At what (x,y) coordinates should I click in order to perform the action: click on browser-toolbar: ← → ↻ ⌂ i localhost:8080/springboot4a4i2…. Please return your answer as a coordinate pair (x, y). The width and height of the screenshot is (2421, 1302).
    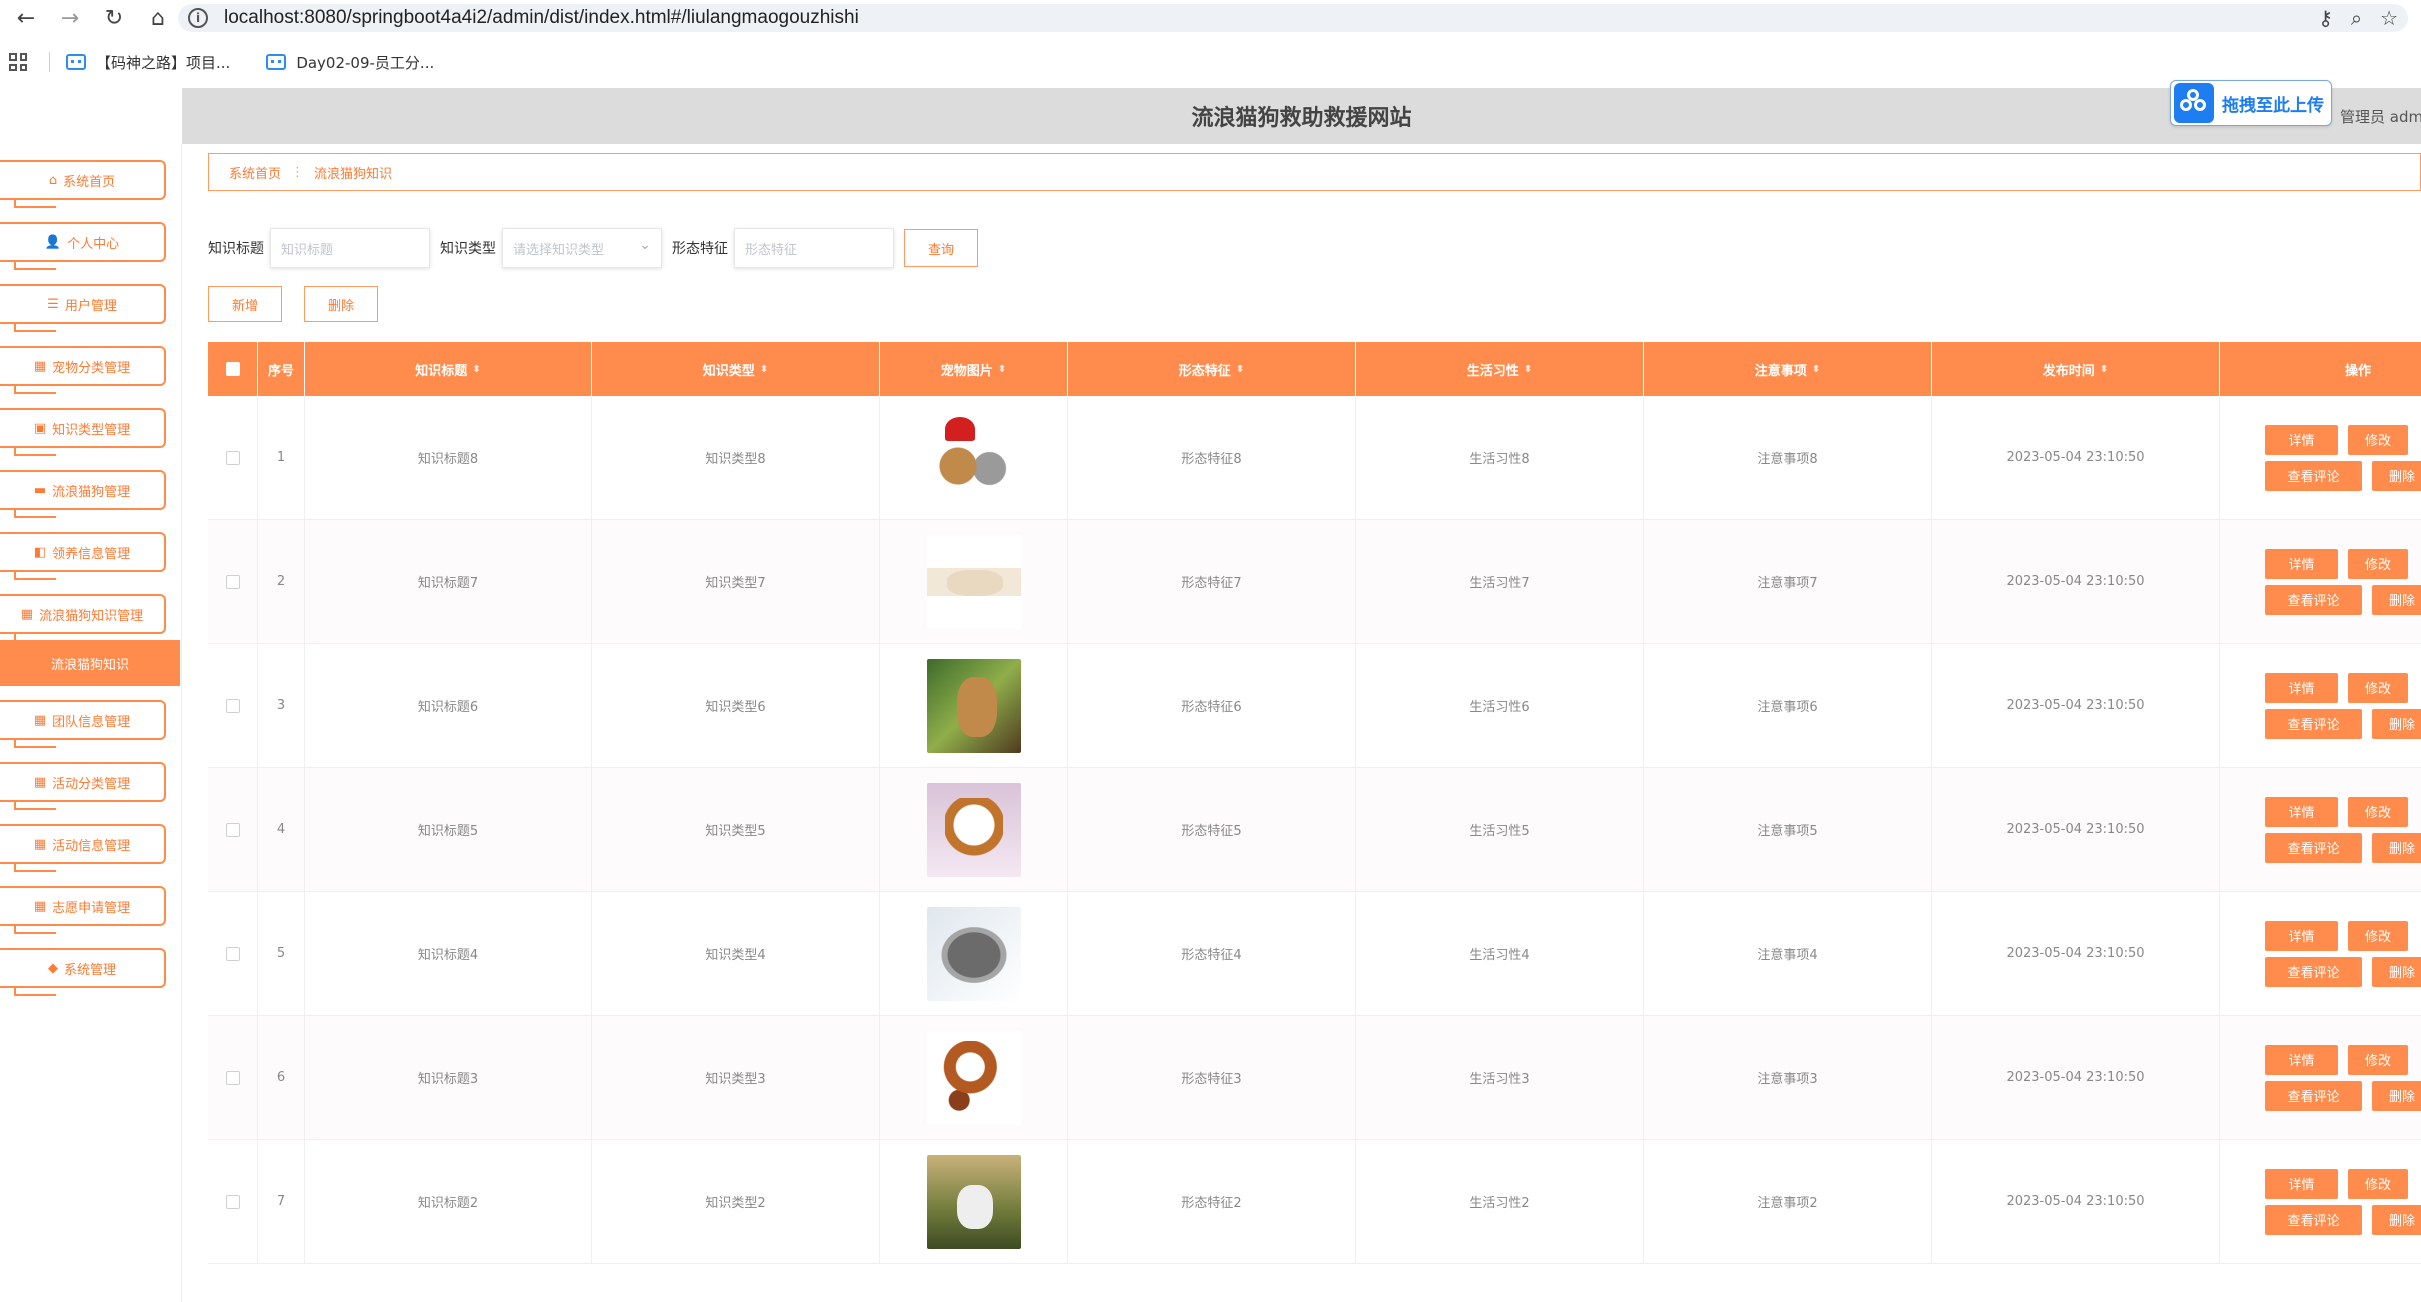
    Looking at the image, I should click on (1210, 18).